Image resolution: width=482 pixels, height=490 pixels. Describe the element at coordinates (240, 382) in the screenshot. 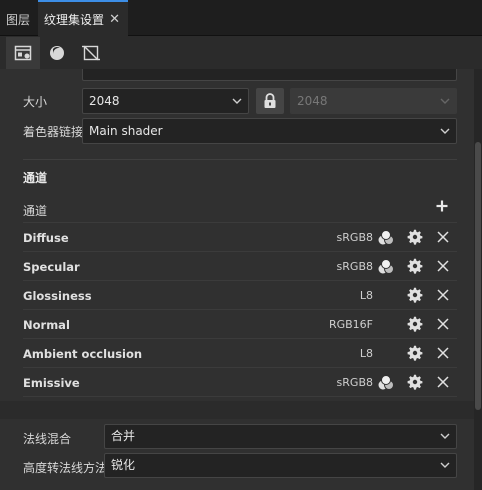

I see `channel-row: Emissive sRGB8` at that location.